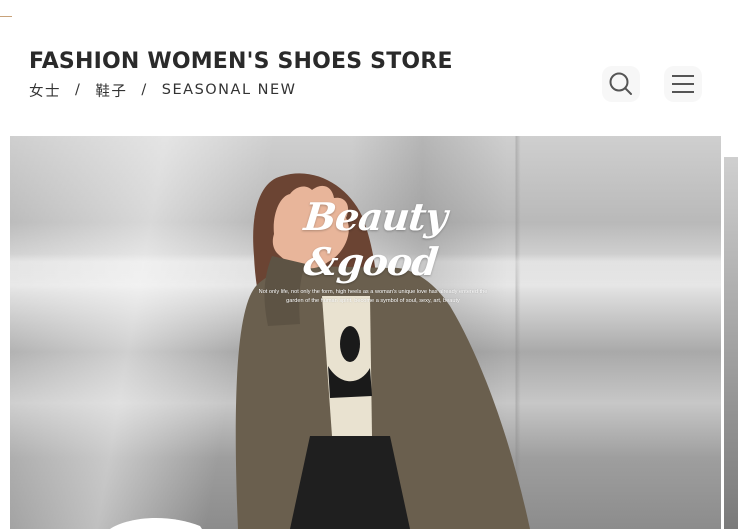 The image size is (750, 529). I want to click on menu-button, so click(683, 84).